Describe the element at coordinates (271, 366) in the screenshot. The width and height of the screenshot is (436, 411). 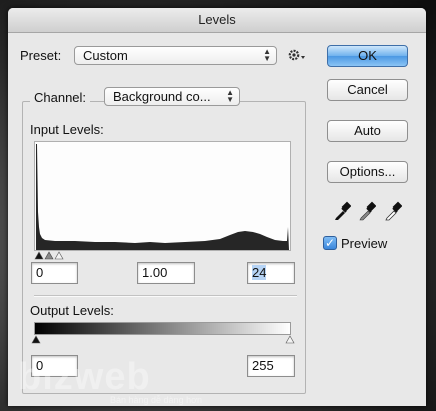
I see `output-white-field: 255` at that location.